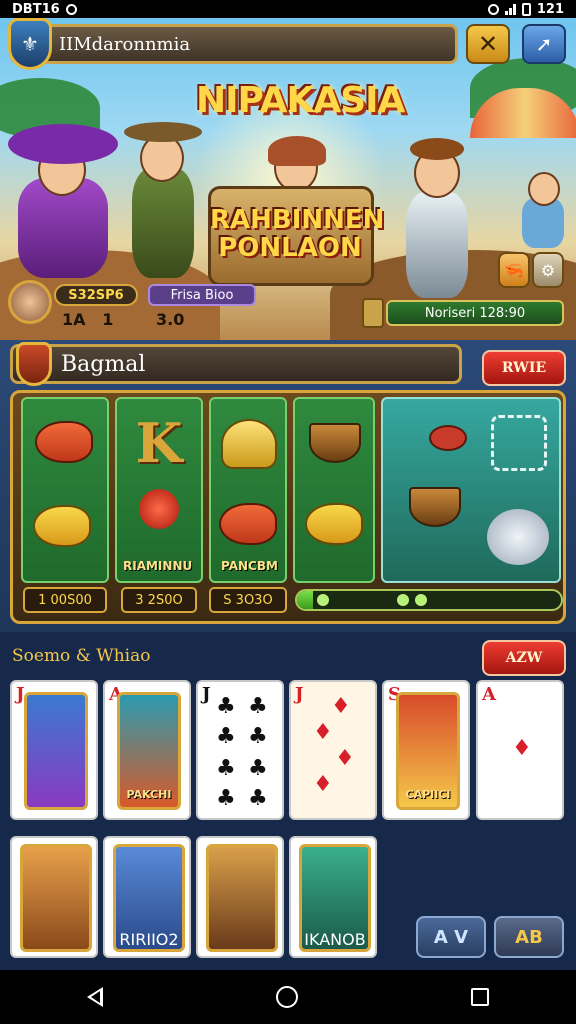  What do you see at coordinates (471, 490) in the screenshot?
I see `bonus-reel` at bounding box center [471, 490].